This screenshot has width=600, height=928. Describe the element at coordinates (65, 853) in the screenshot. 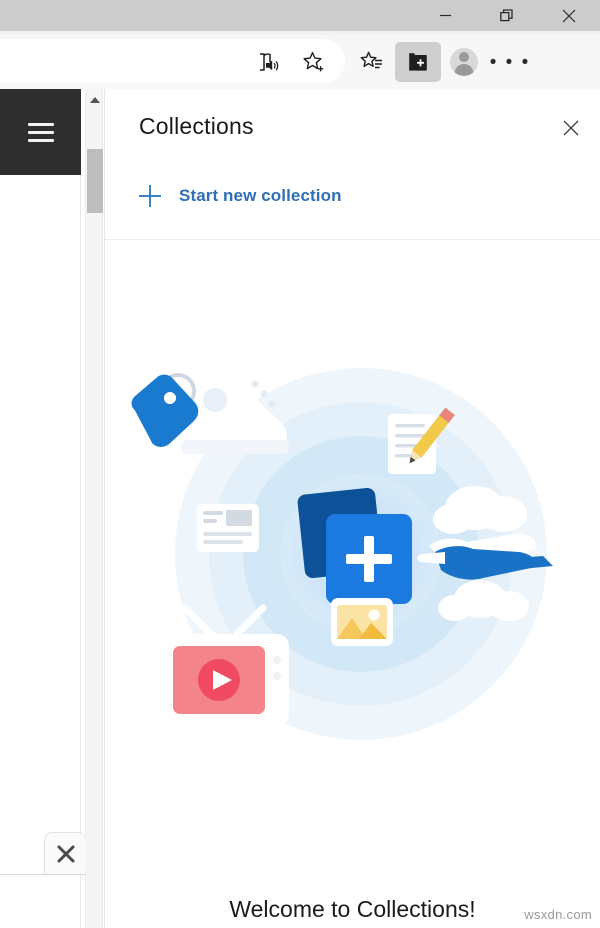

I see `dismiss-close-icon` at that location.